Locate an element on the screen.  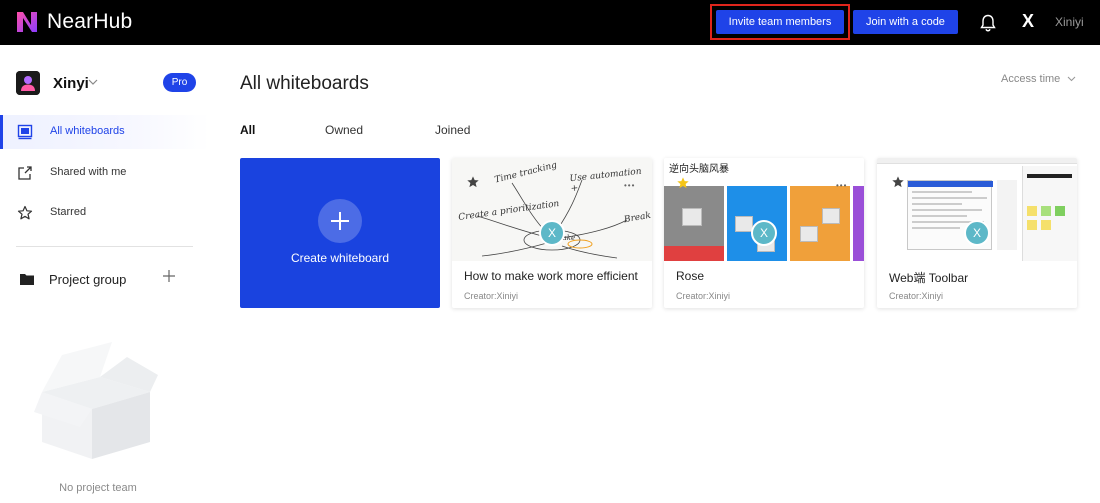
empty-box-illustration-icon is located at coordinates (96, 400).